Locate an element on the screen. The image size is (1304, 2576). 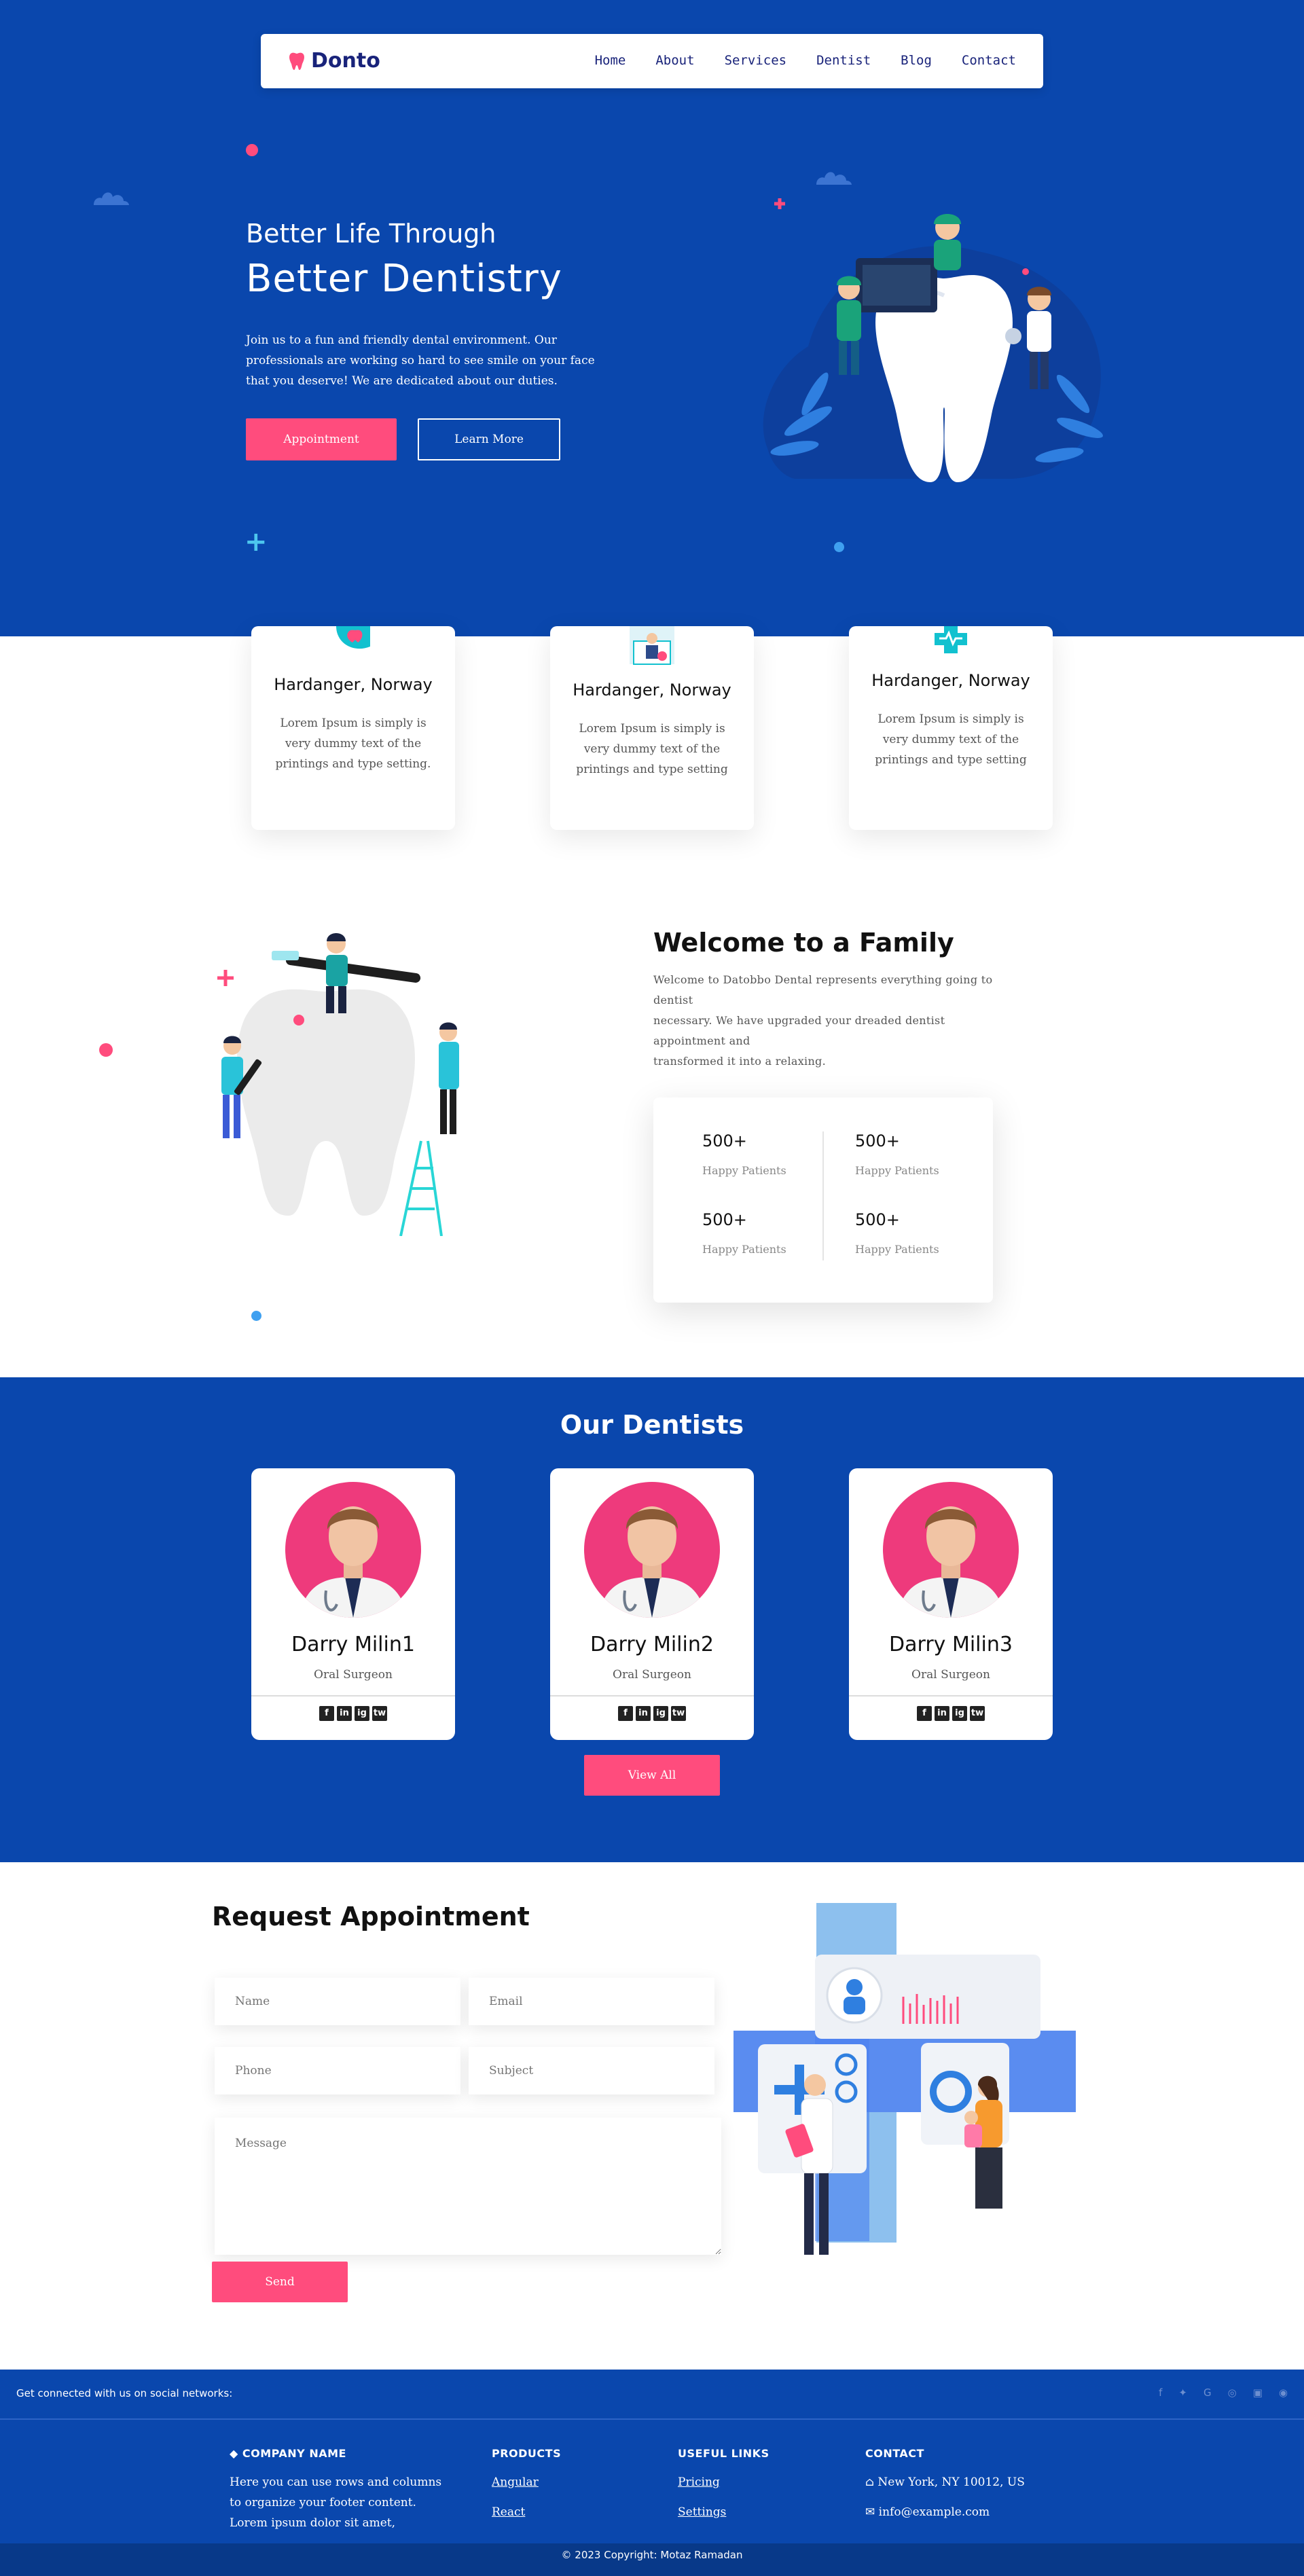
nav-services-link: Services is located at coordinates (756, 60).